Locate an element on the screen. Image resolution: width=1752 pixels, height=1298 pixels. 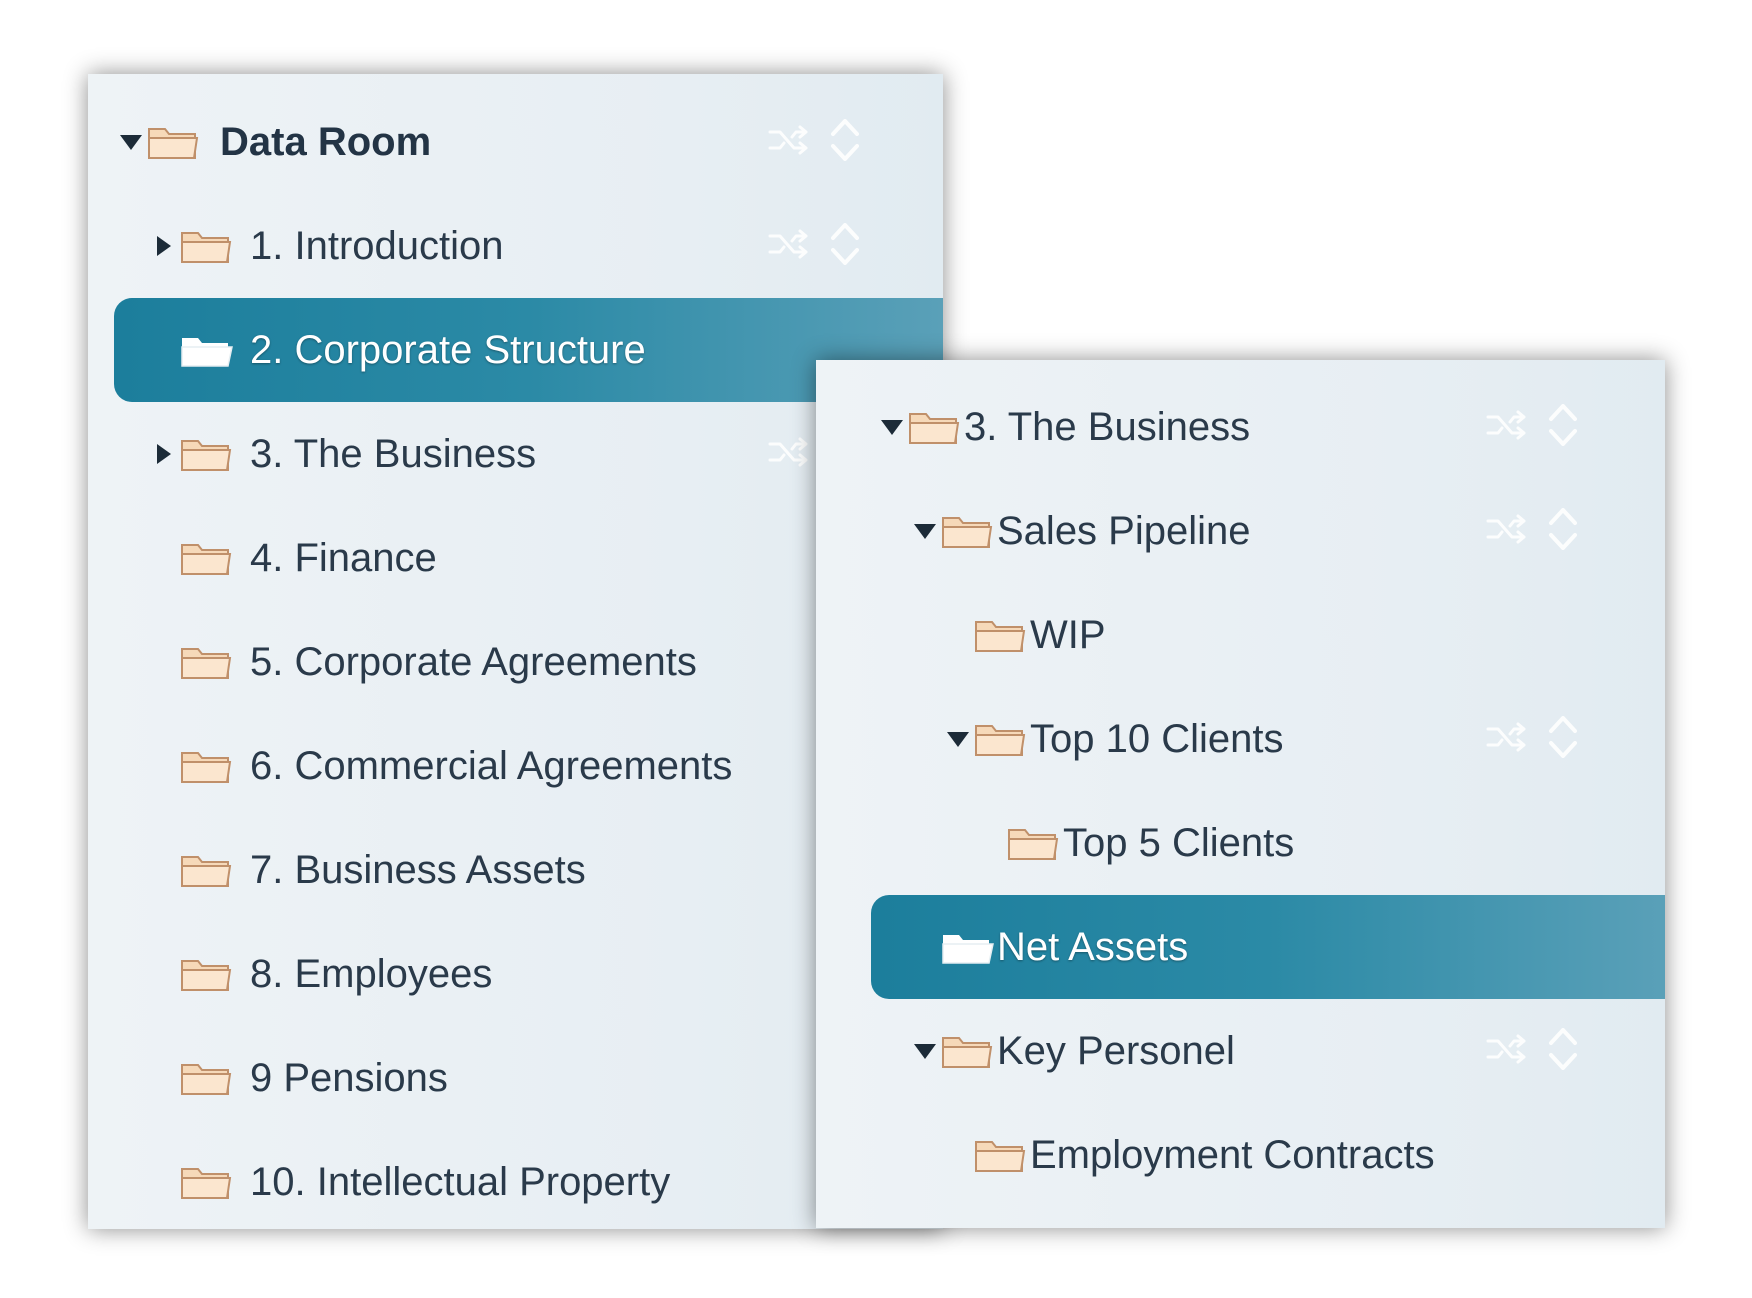
folder-label: Employment Contracts is located at coordinates (1232, 1155).